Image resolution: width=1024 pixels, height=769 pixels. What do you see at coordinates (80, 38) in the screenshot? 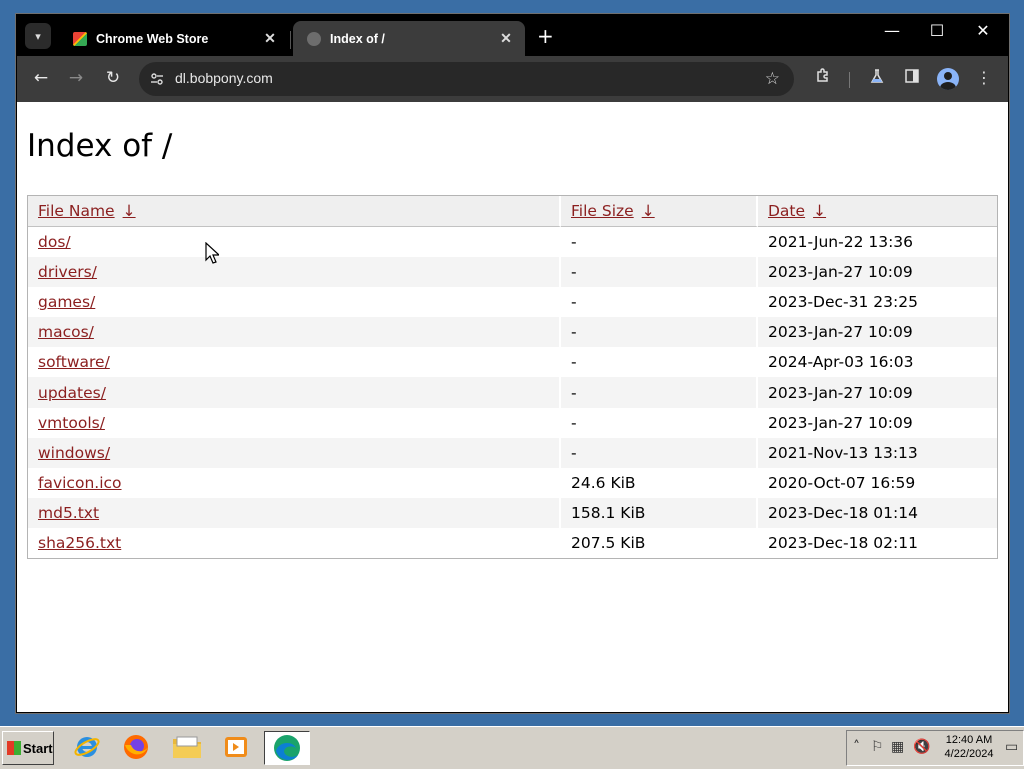
I see `chrome-web-store-icon` at bounding box center [80, 38].